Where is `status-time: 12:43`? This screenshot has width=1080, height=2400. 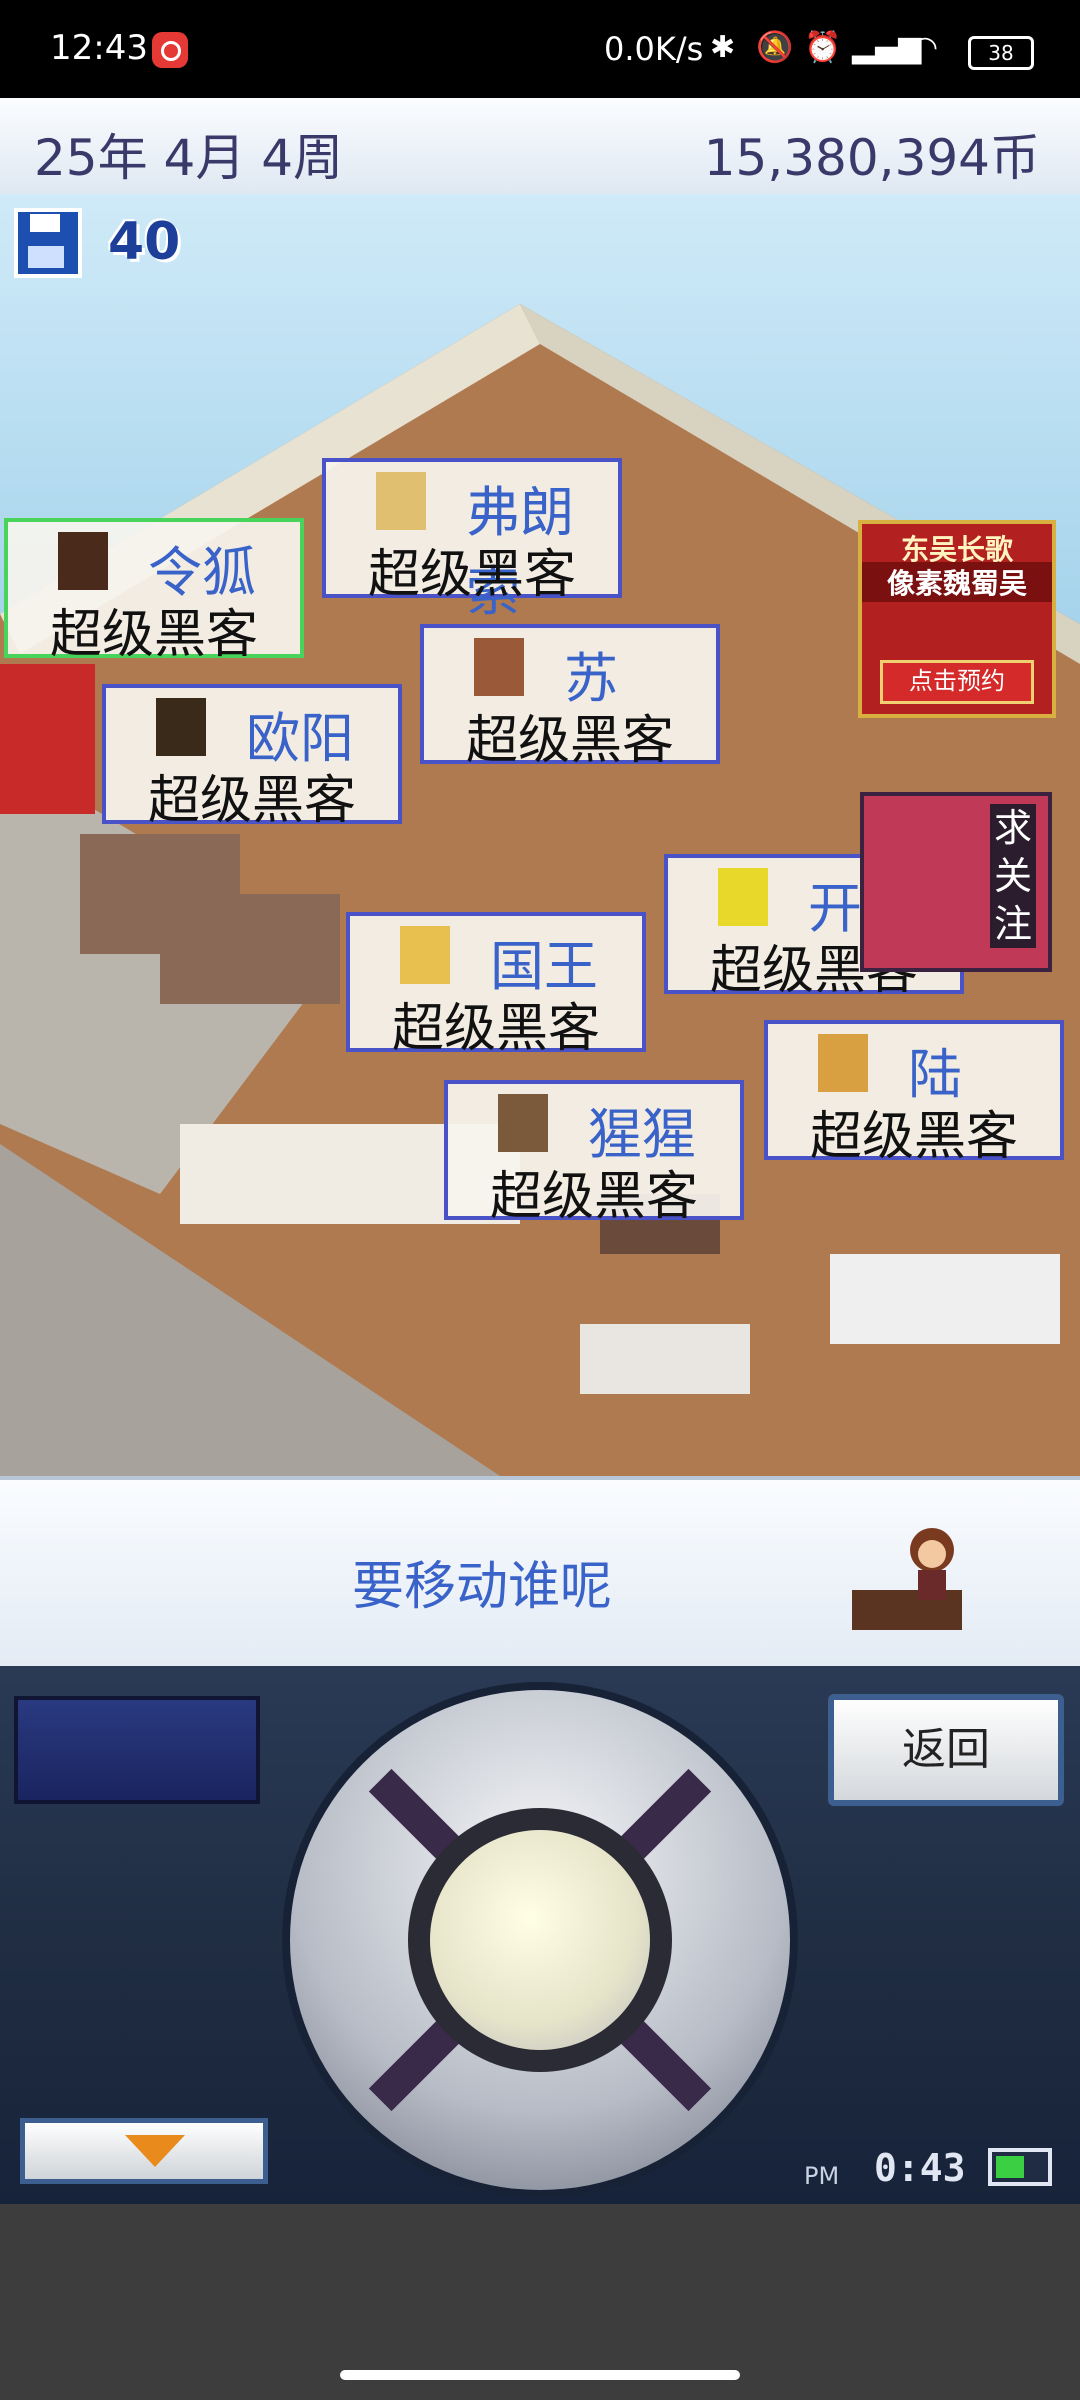
status-time: 12:43 is located at coordinates (99, 48).